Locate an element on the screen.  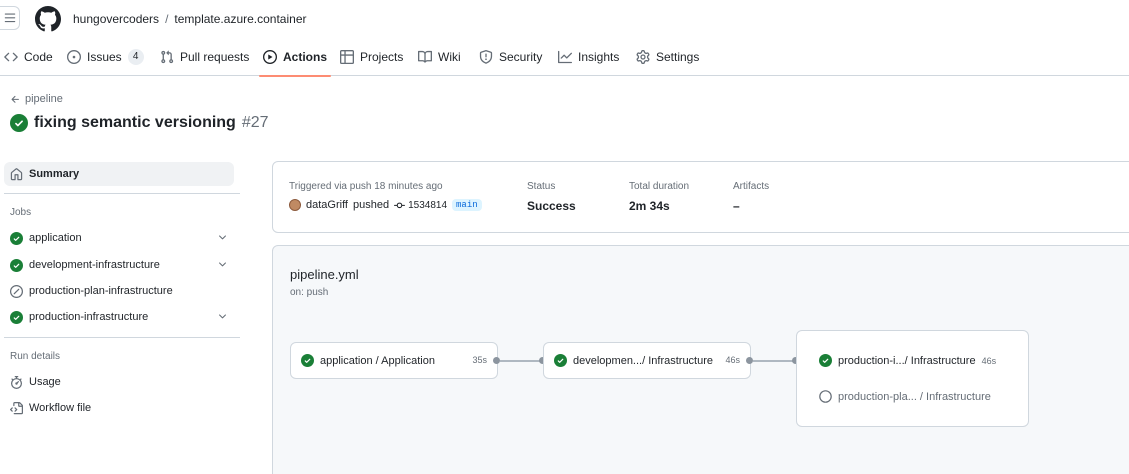
run-details-heading: Run details is located at coordinates (35, 356).